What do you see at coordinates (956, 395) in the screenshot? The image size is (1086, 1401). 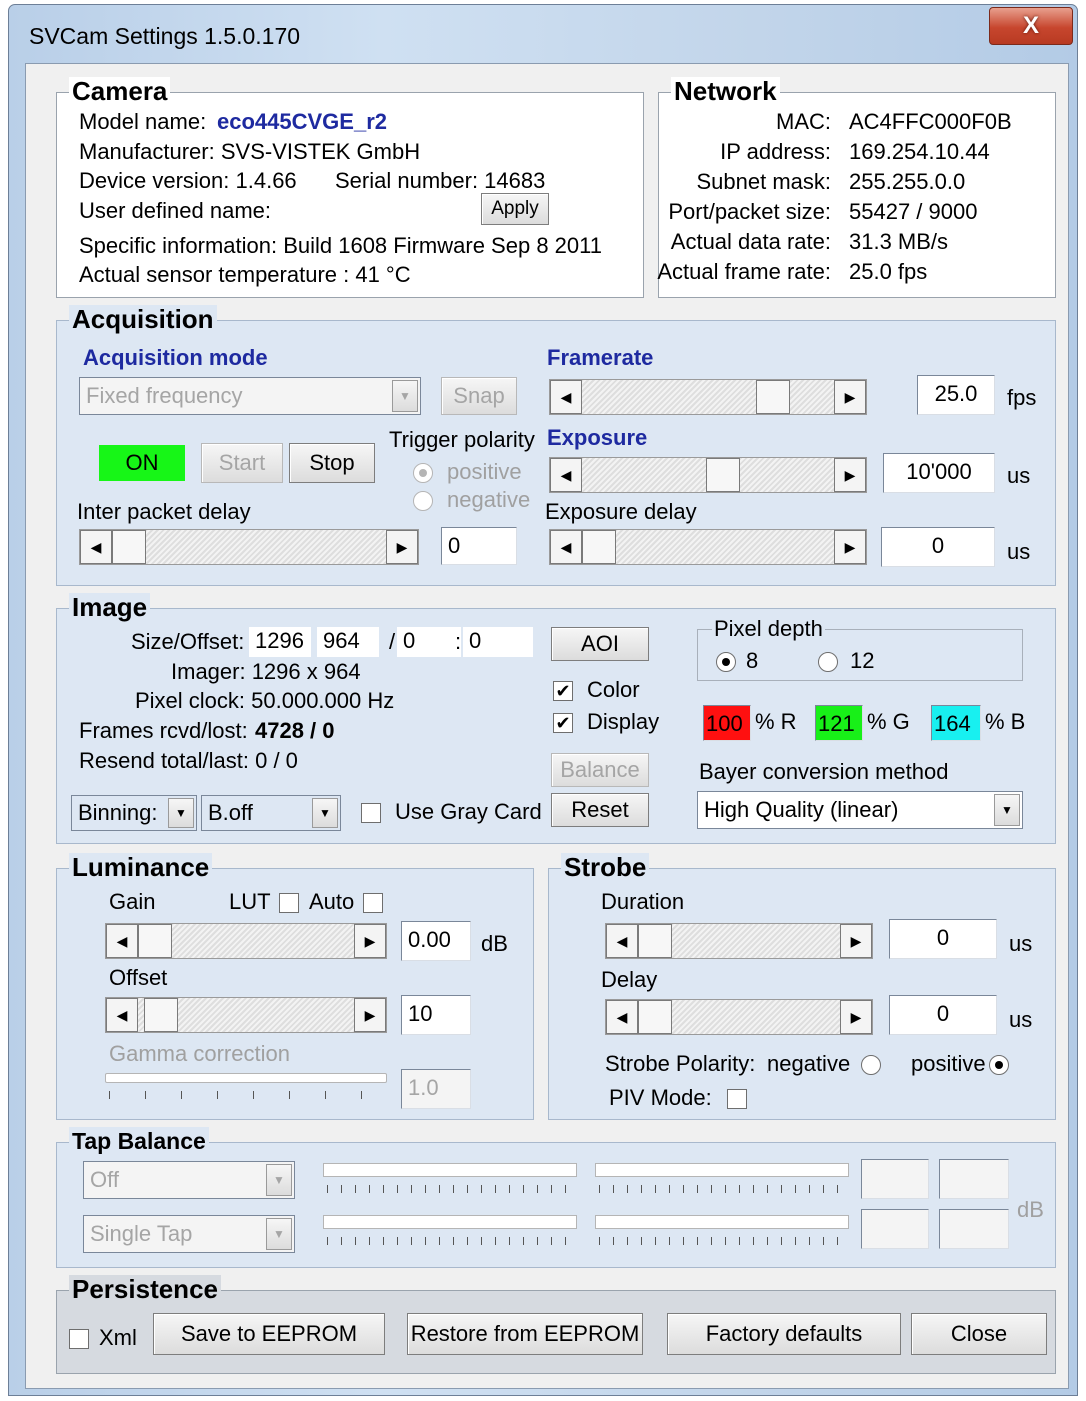 I see `framerate-input: 25.0` at bounding box center [956, 395].